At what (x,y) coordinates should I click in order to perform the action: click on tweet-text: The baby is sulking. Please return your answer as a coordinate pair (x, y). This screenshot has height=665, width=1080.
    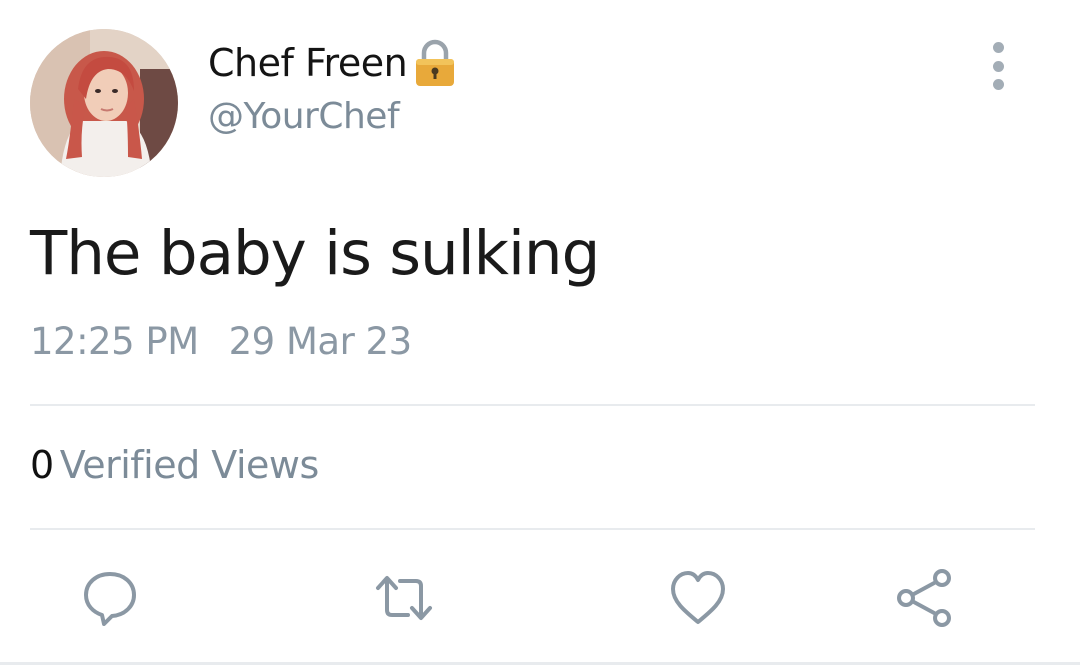
    Looking at the image, I should click on (315, 253).